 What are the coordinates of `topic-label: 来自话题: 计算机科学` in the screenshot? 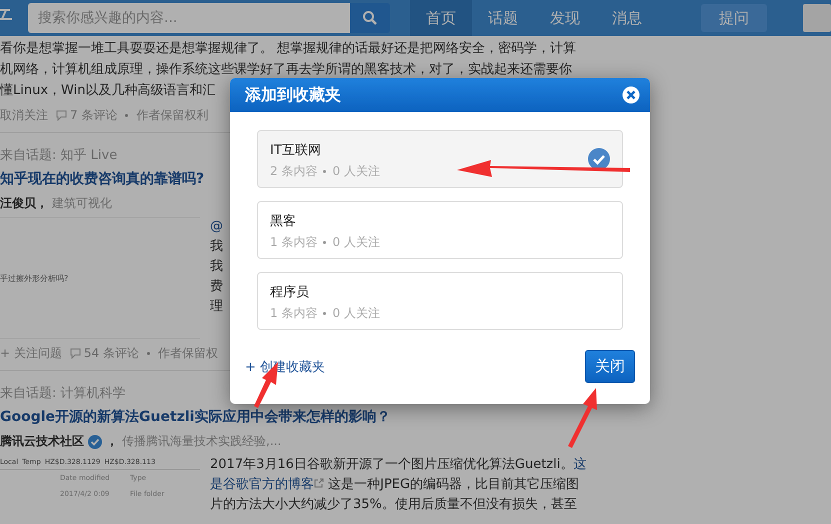 It's located at (63, 393).